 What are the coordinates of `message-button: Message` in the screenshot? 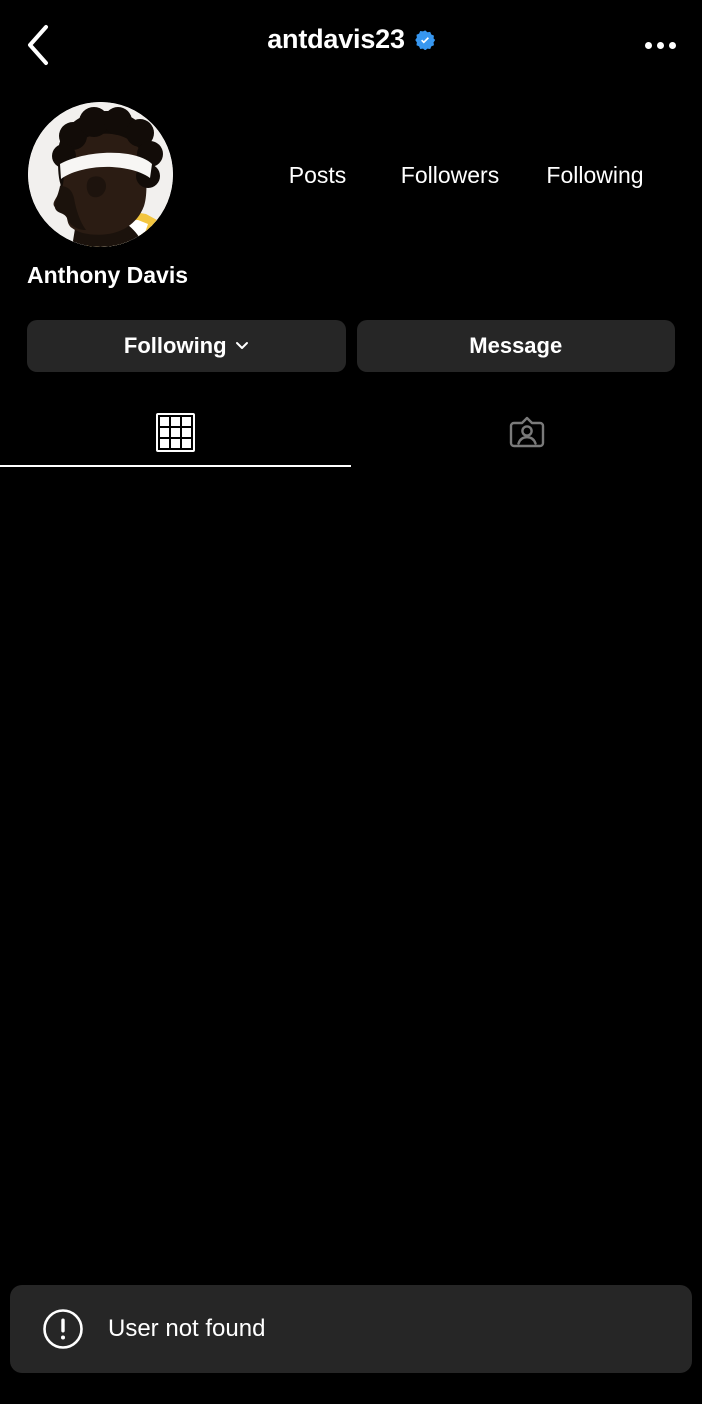 It's located at (515, 346).